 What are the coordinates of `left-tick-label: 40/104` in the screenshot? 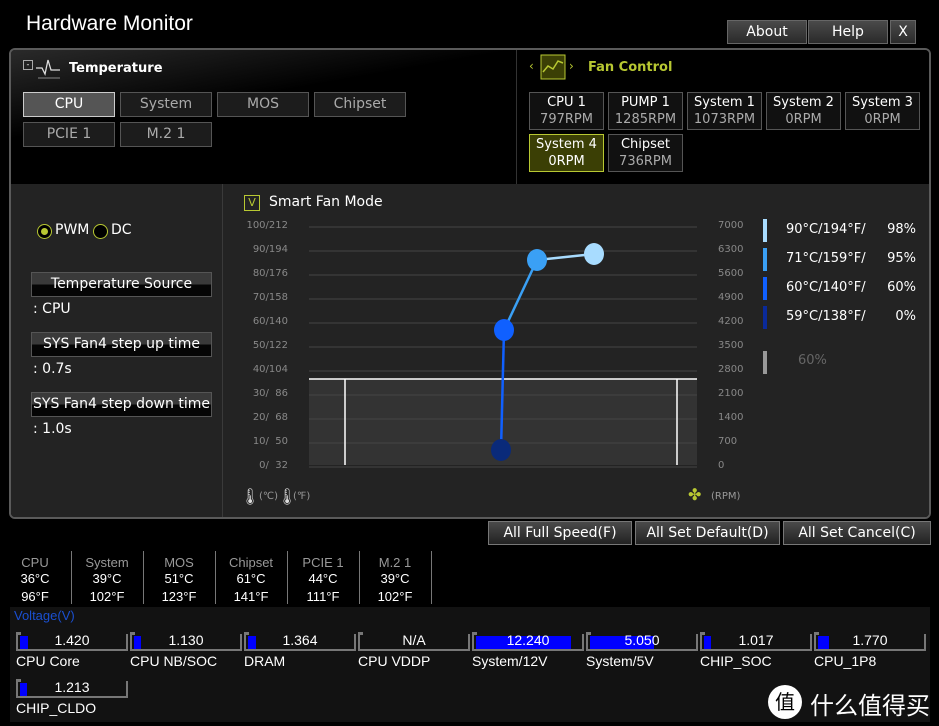 It's located at (270, 369).